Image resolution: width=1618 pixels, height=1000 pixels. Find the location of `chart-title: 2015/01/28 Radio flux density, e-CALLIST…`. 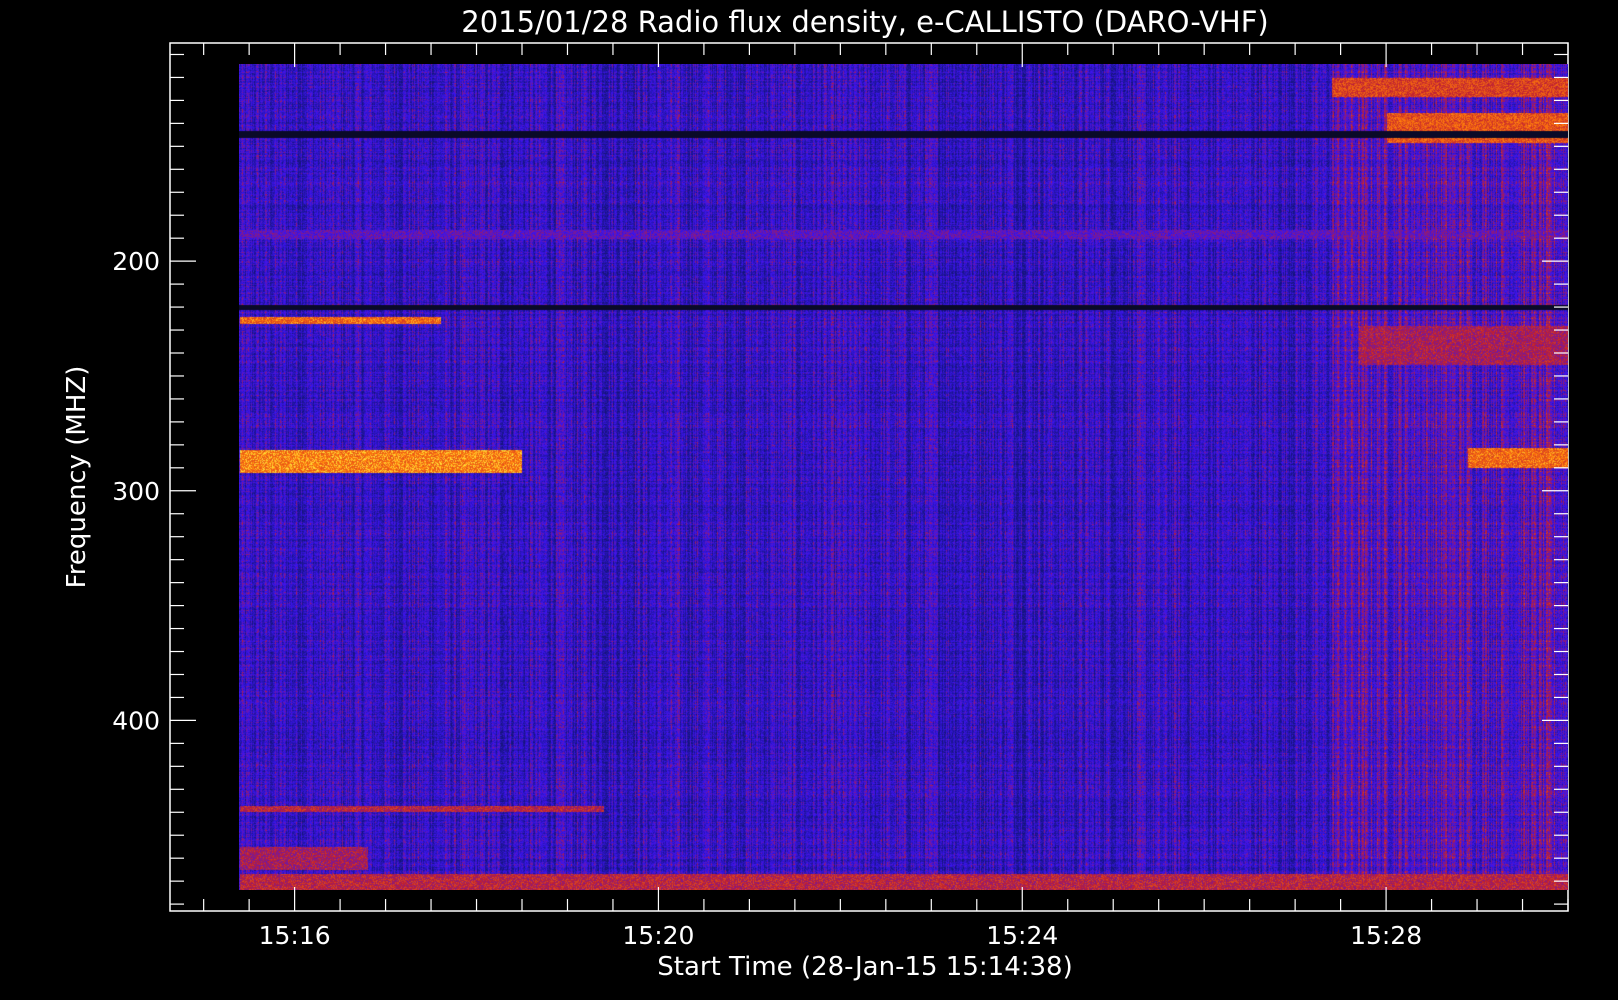

chart-title: 2015/01/28 Radio flux density, e-CALLIST… is located at coordinates (864, 22).